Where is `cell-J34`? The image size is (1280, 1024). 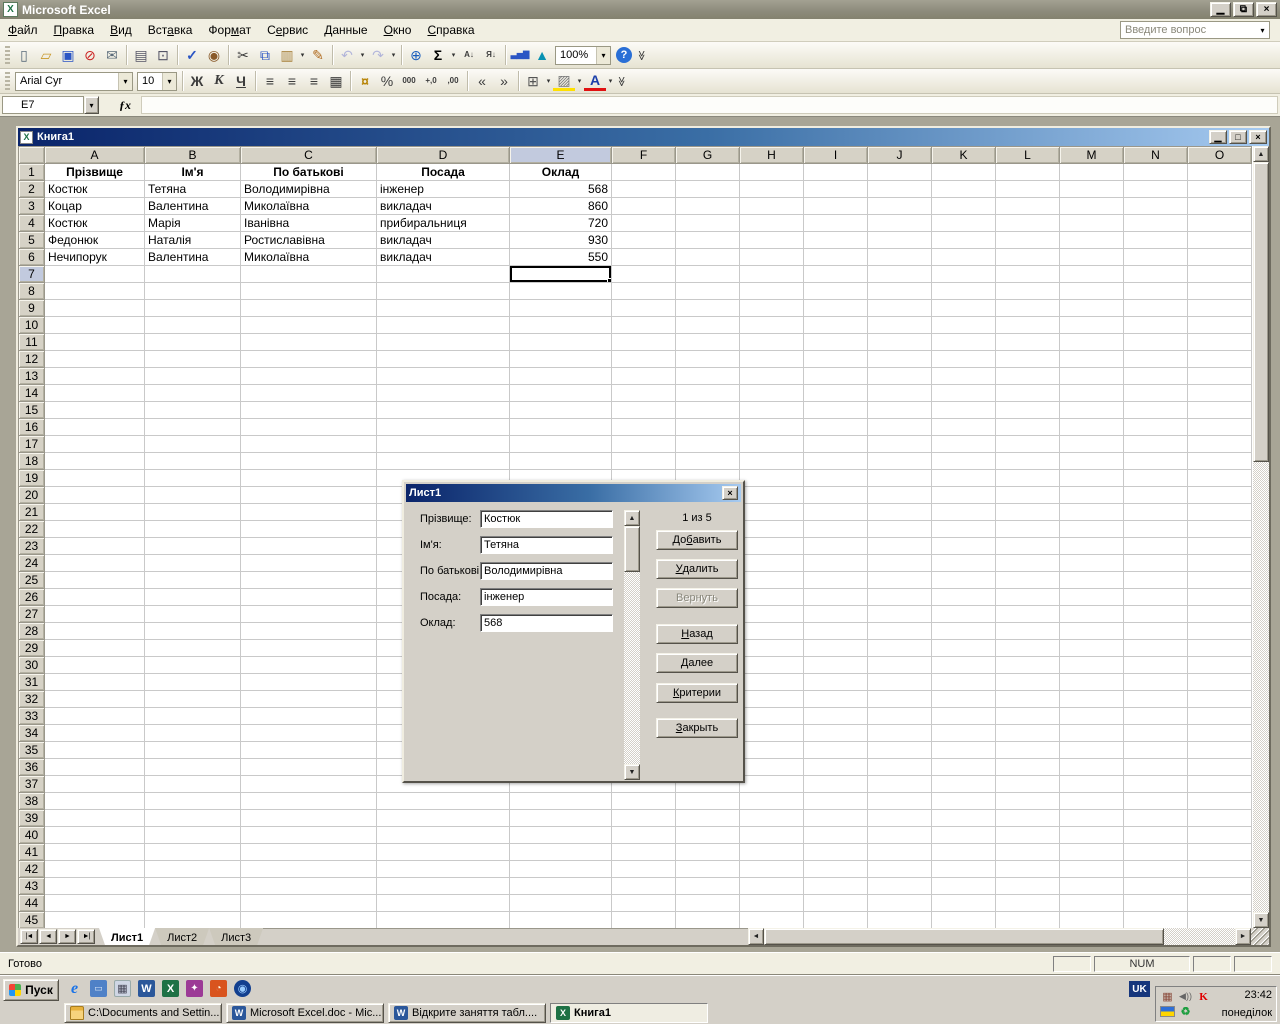
cell-J34 is located at coordinates (899, 733).